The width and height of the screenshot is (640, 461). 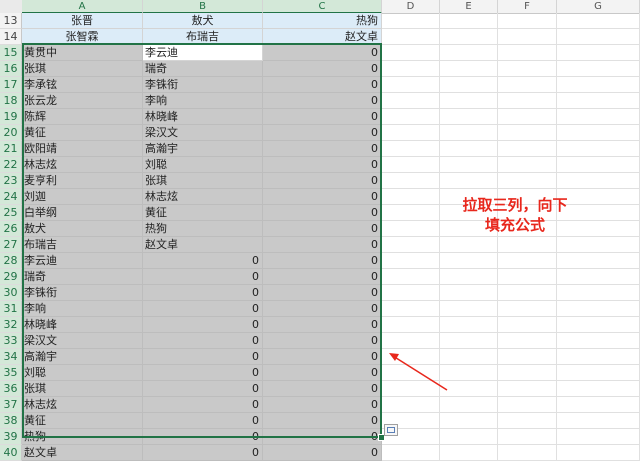 I want to click on row-header-17: 17, so click(x=11, y=85).